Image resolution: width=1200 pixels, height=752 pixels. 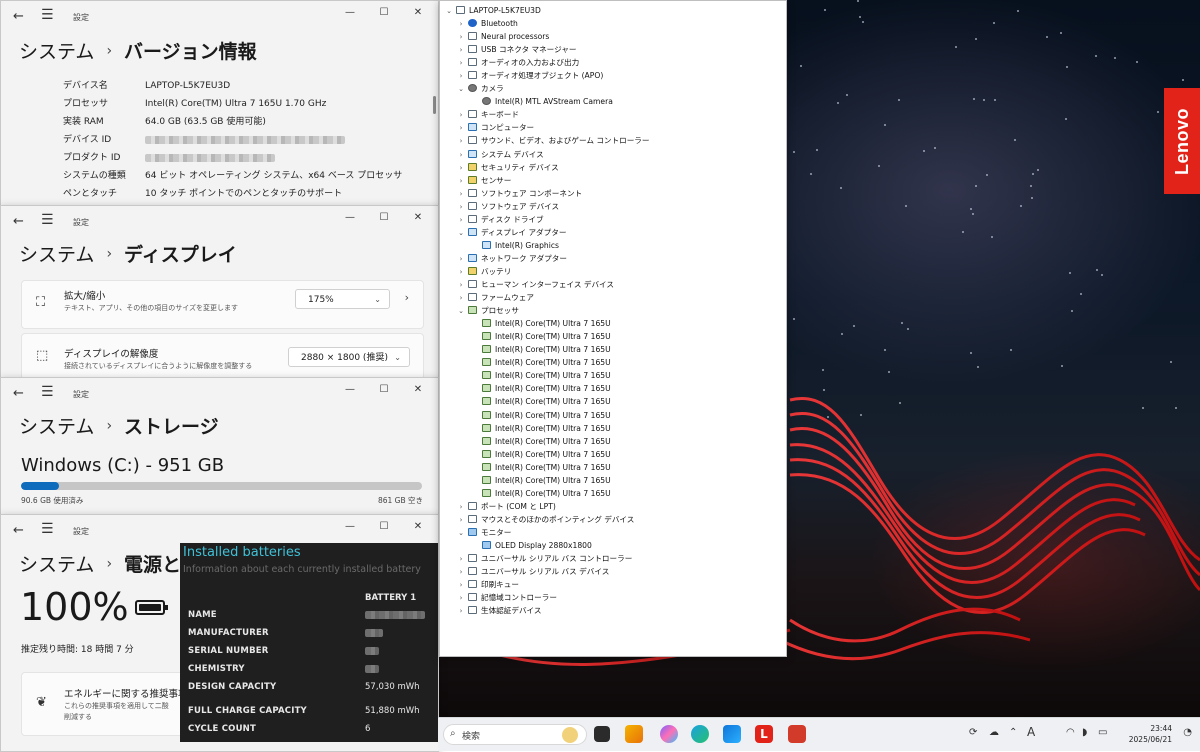 I want to click on lenovo-vantage-icon: L, so click(x=764, y=734).